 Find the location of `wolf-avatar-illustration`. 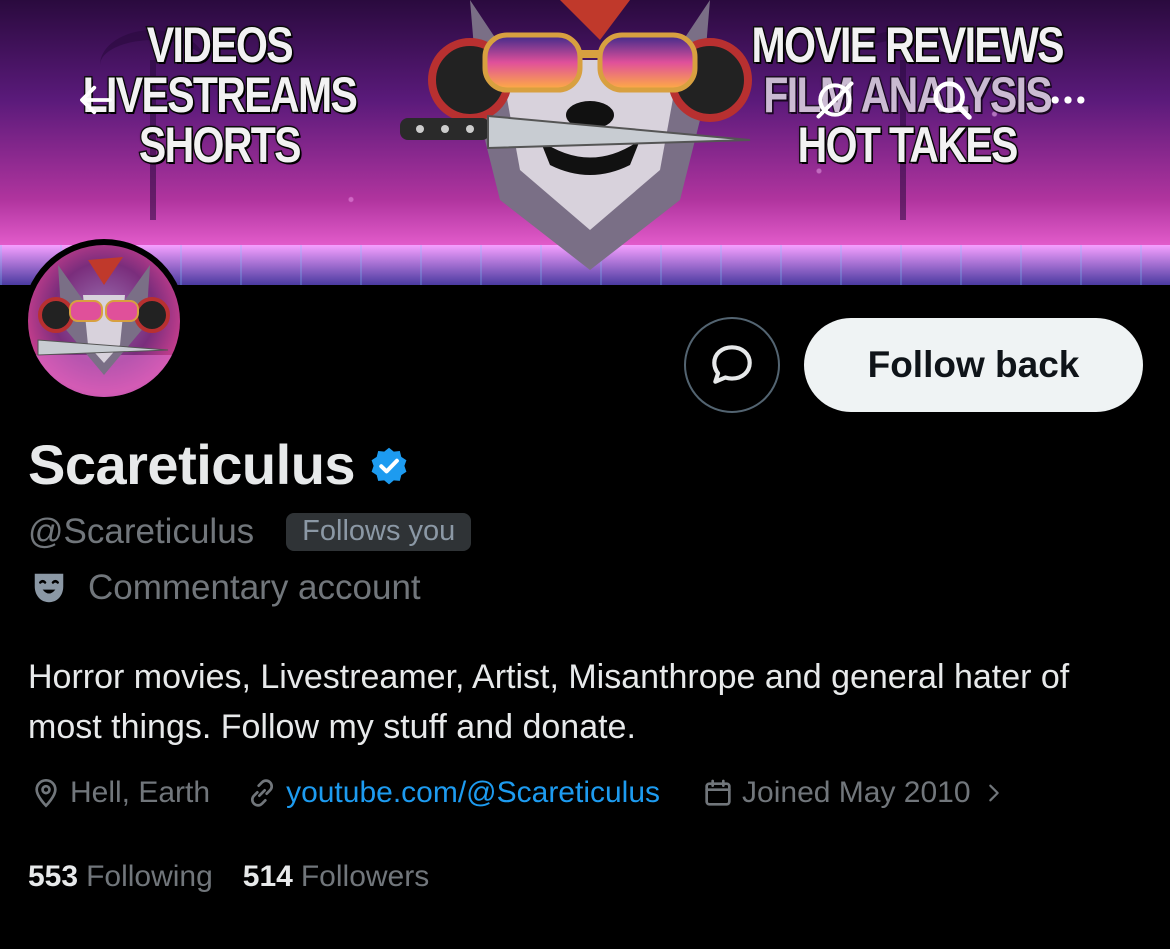

wolf-avatar-illustration is located at coordinates (104, 327).